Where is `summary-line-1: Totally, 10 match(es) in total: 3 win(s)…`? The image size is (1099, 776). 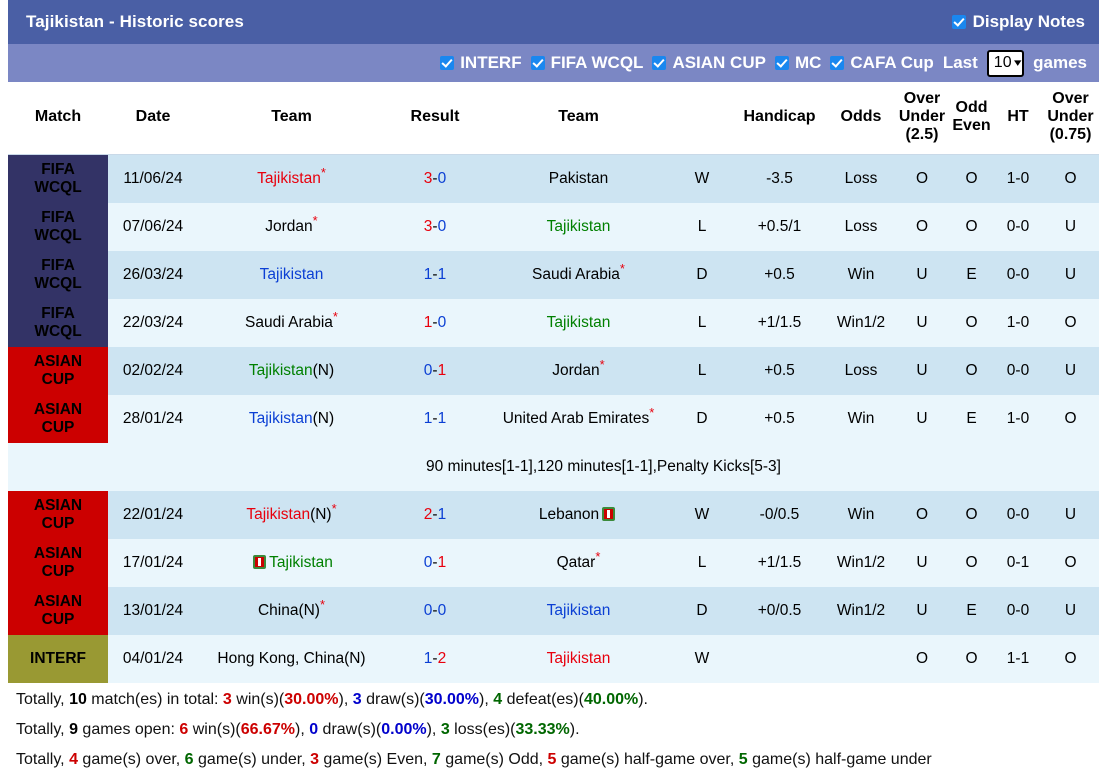
summary-line-1: Totally, 10 match(es) in total: 3 win(s)… is located at coordinates (549, 700).